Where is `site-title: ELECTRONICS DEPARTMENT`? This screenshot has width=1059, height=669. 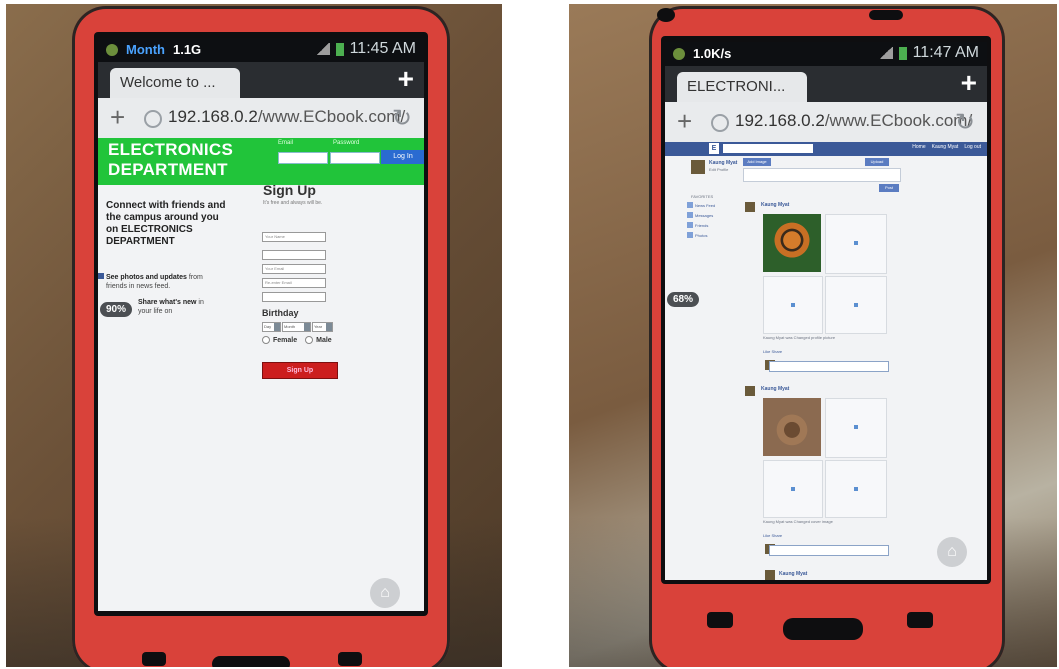
site-title: ELECTRONICS DEPARTMENT is located at coordinates (171, 159).